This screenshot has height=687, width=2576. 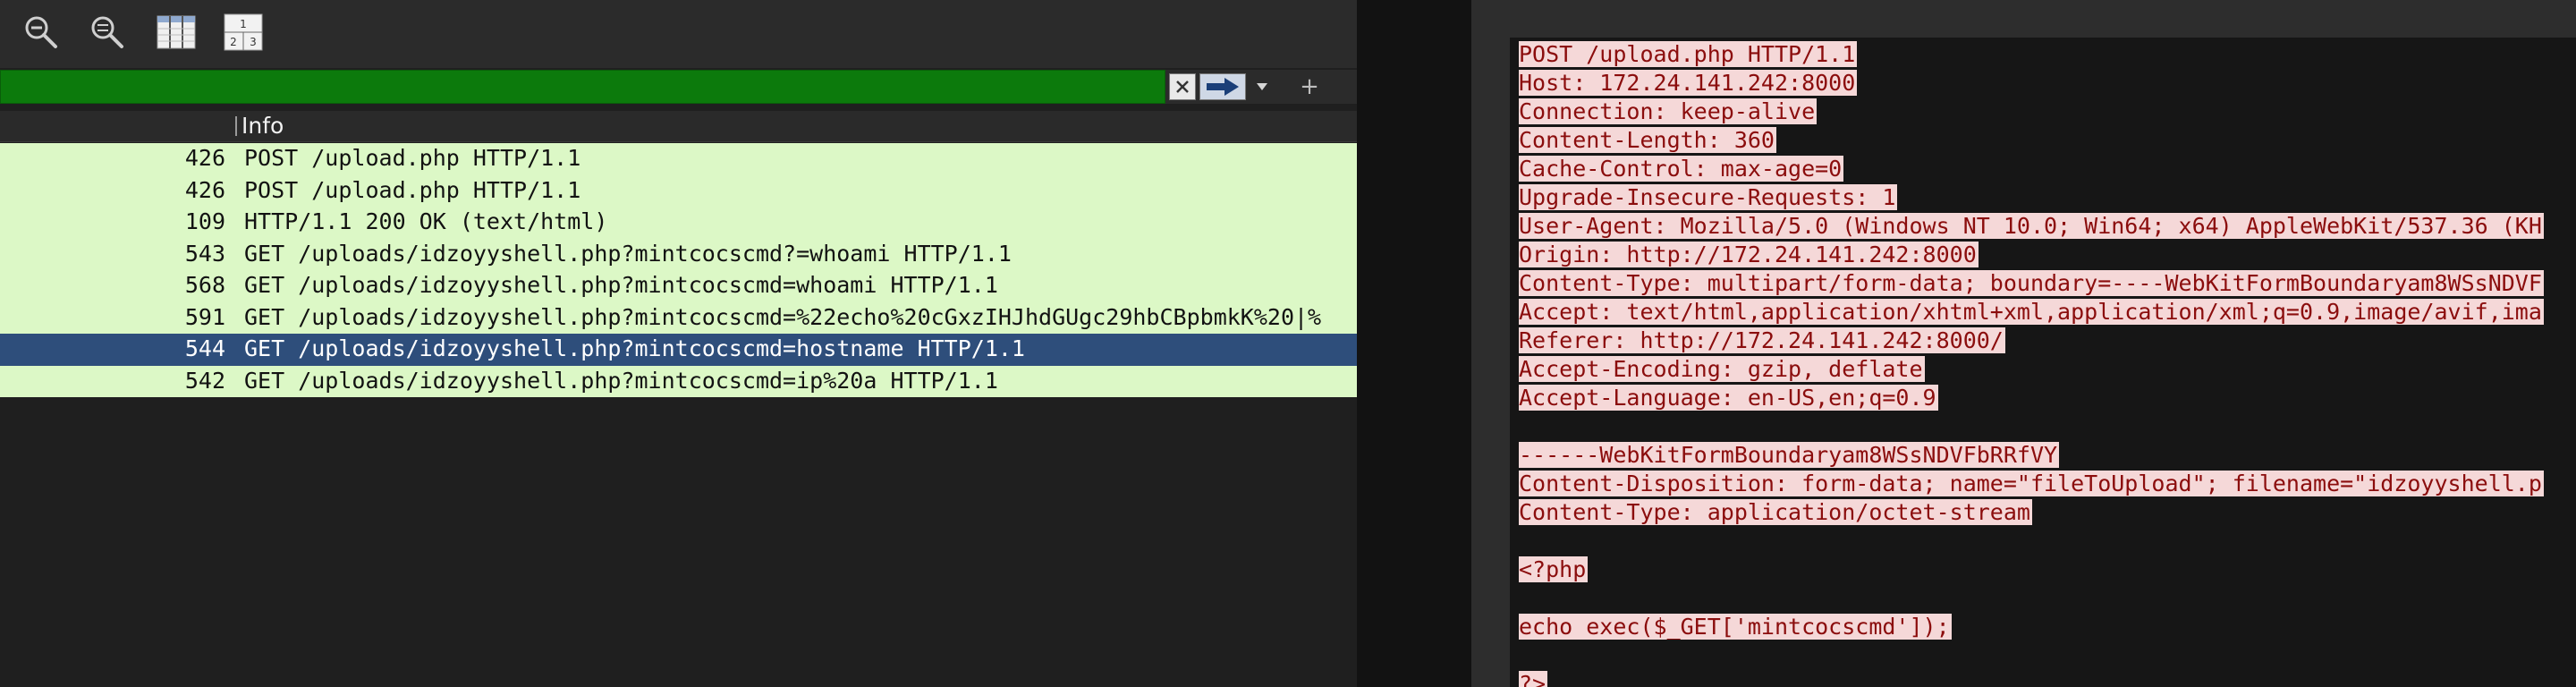 I want to click on stream-line-text: Accept-Language: en-US,en;q=0.9, so click(x=1728, y=398).